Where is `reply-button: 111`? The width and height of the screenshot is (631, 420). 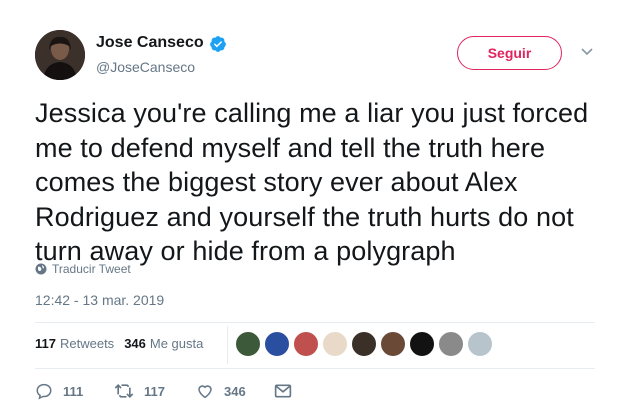
reply-button: 111 is located at coordinates (74, 391).